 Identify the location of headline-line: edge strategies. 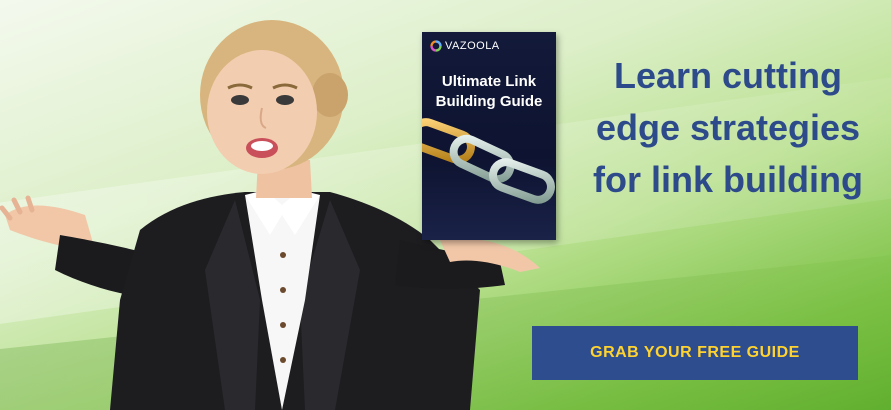
(728, 127).